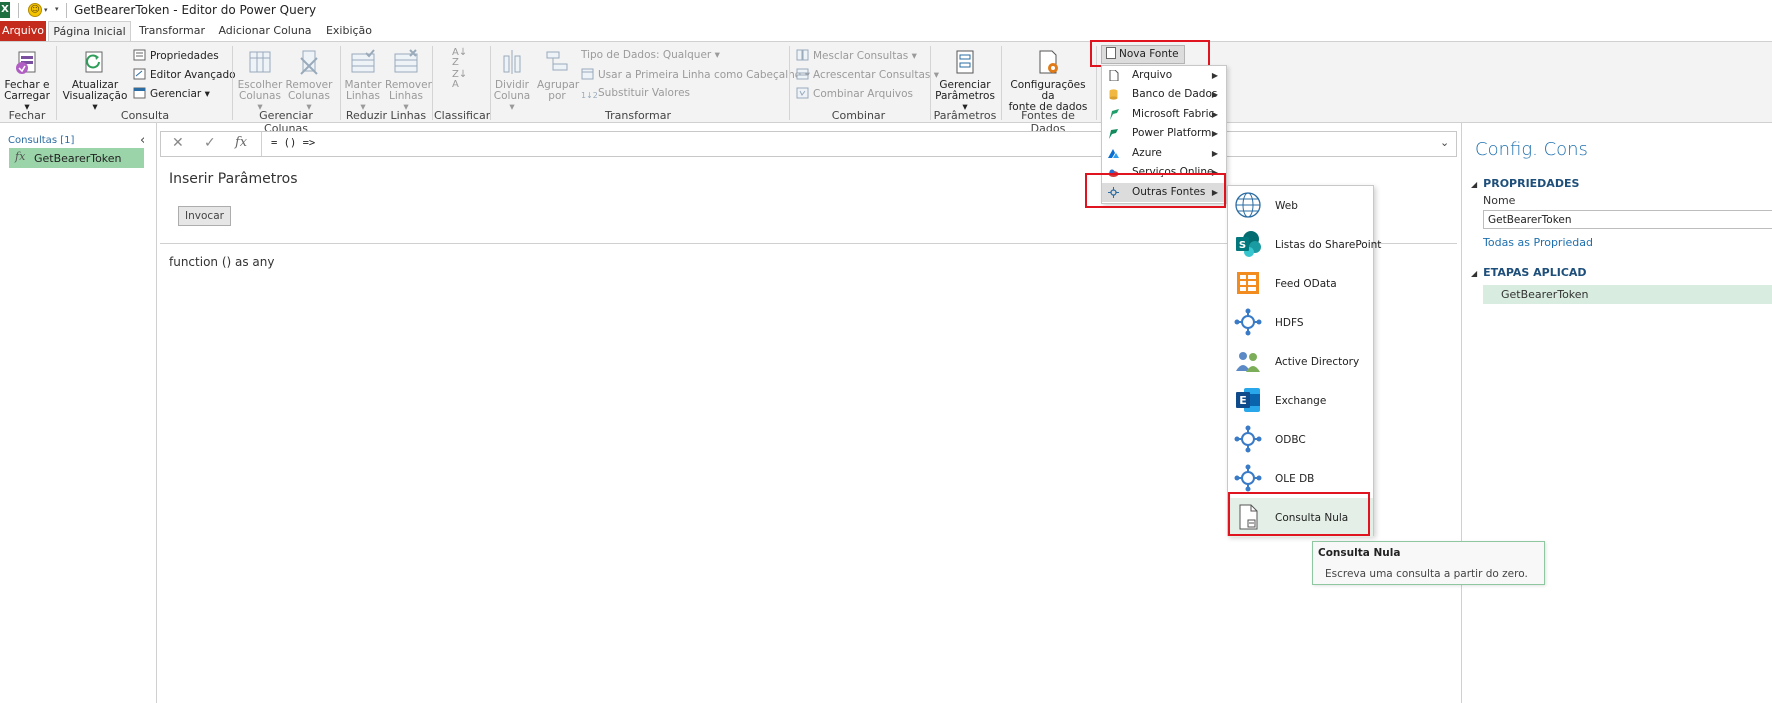  I want to click on applied-step-item: GetBearerToken, so click(1627, 294).